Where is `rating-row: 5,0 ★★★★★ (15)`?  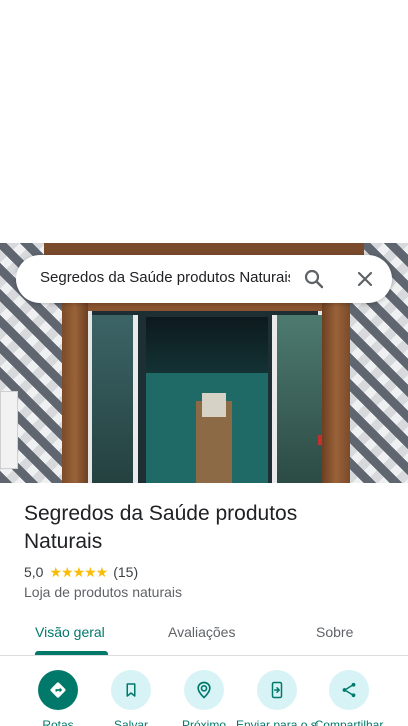
rating-row: 5,0 ★★★★★ (15) is located at coordinates (81, 572).